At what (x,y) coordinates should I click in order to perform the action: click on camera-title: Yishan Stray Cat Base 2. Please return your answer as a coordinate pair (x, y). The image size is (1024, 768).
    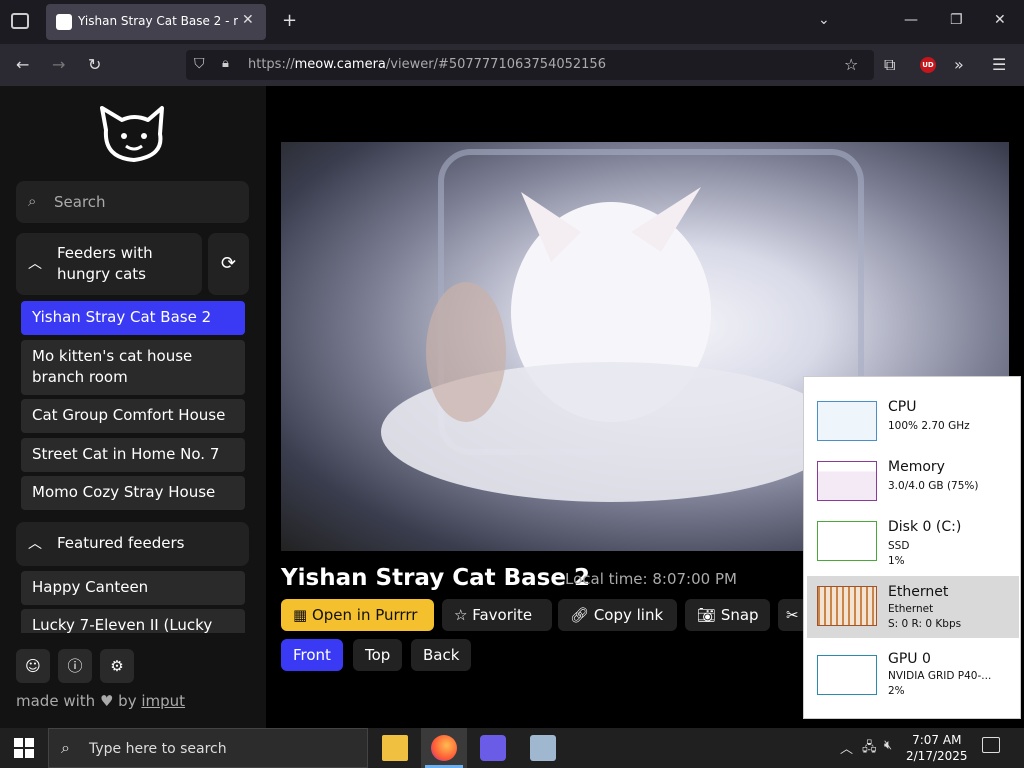
    Looking at the image, I should click on (435, 578).